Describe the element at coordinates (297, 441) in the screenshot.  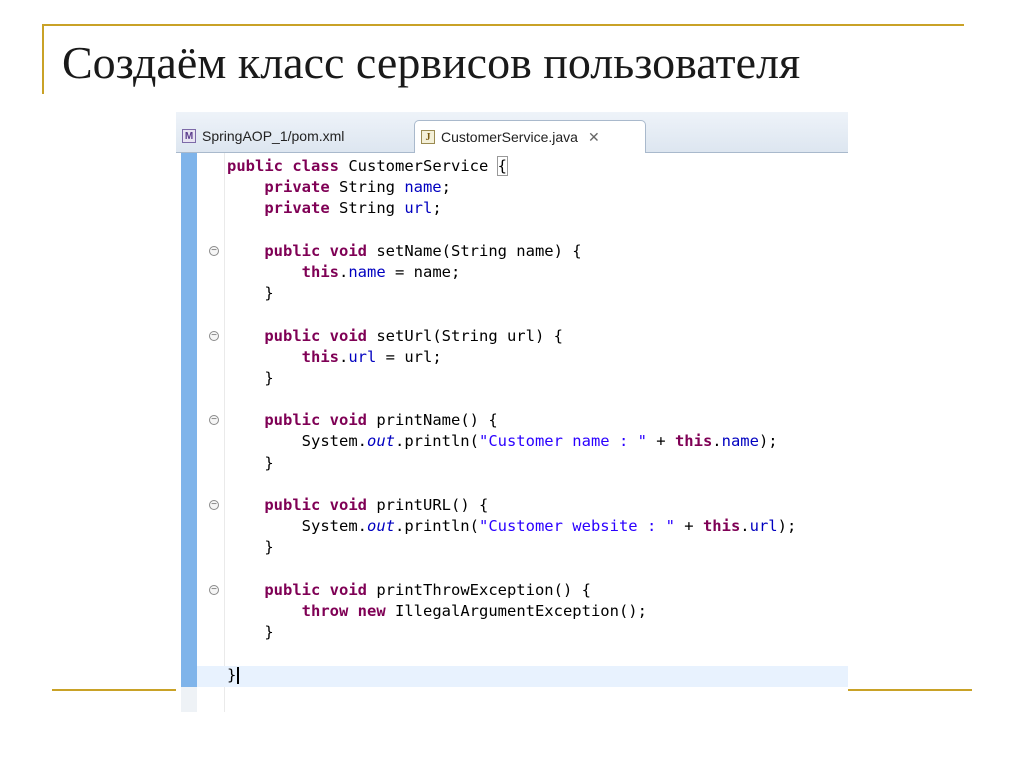
I see `code-token: System.` at that location.